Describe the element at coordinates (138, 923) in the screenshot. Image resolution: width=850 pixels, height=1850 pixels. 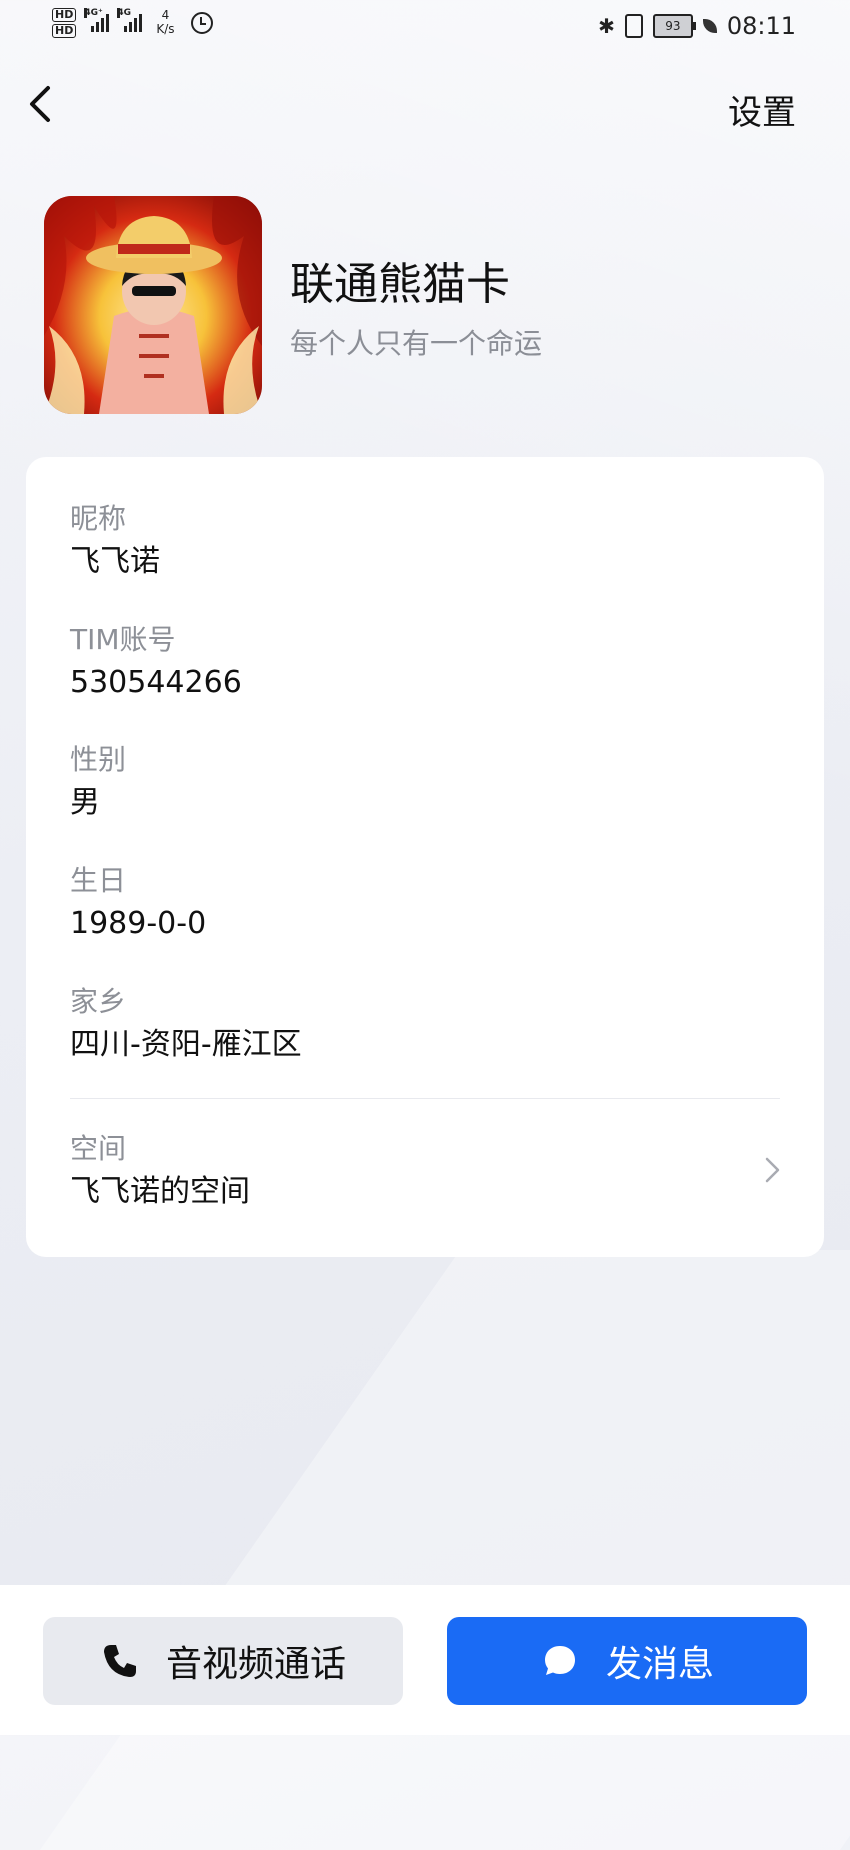
I see `field-value: 1989-0-0` at that location.